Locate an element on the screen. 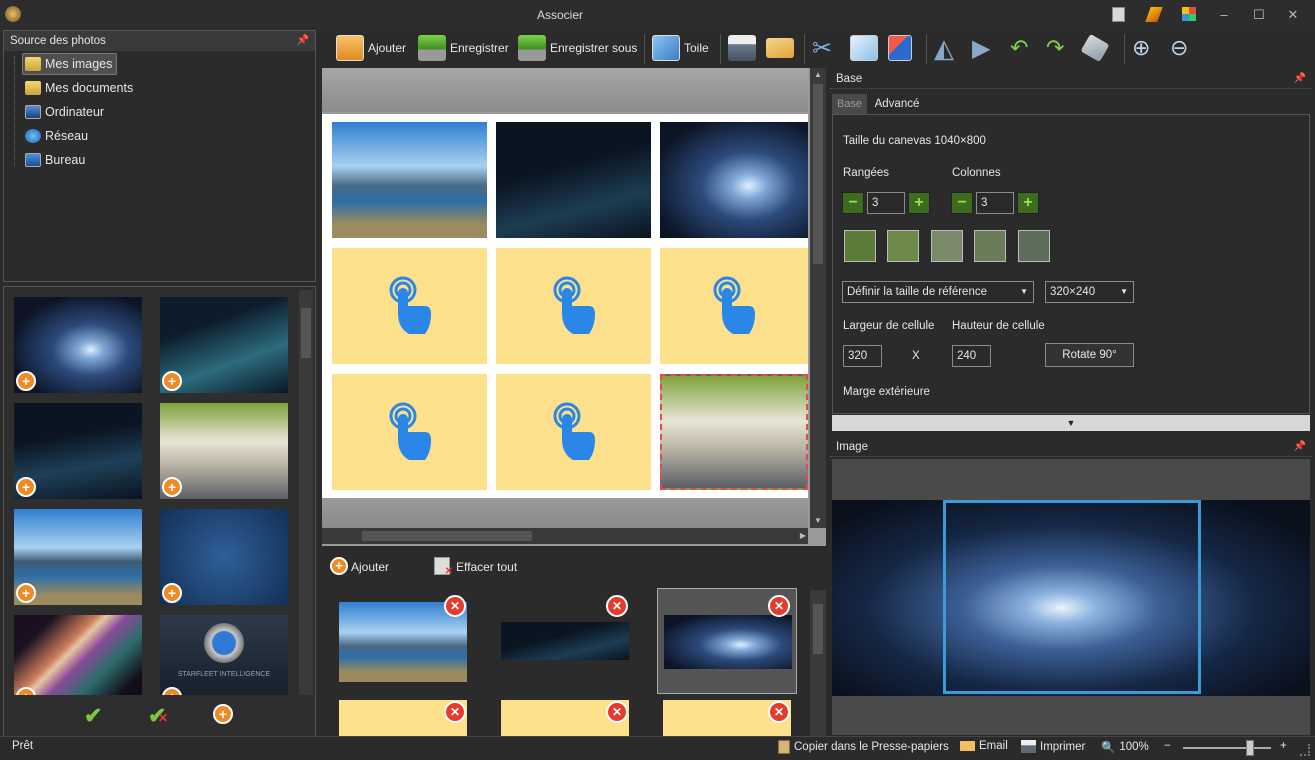 The width and height of the screenshot is (1315, 760). layout-preset-1-icon is located at coordinates (860, 246).